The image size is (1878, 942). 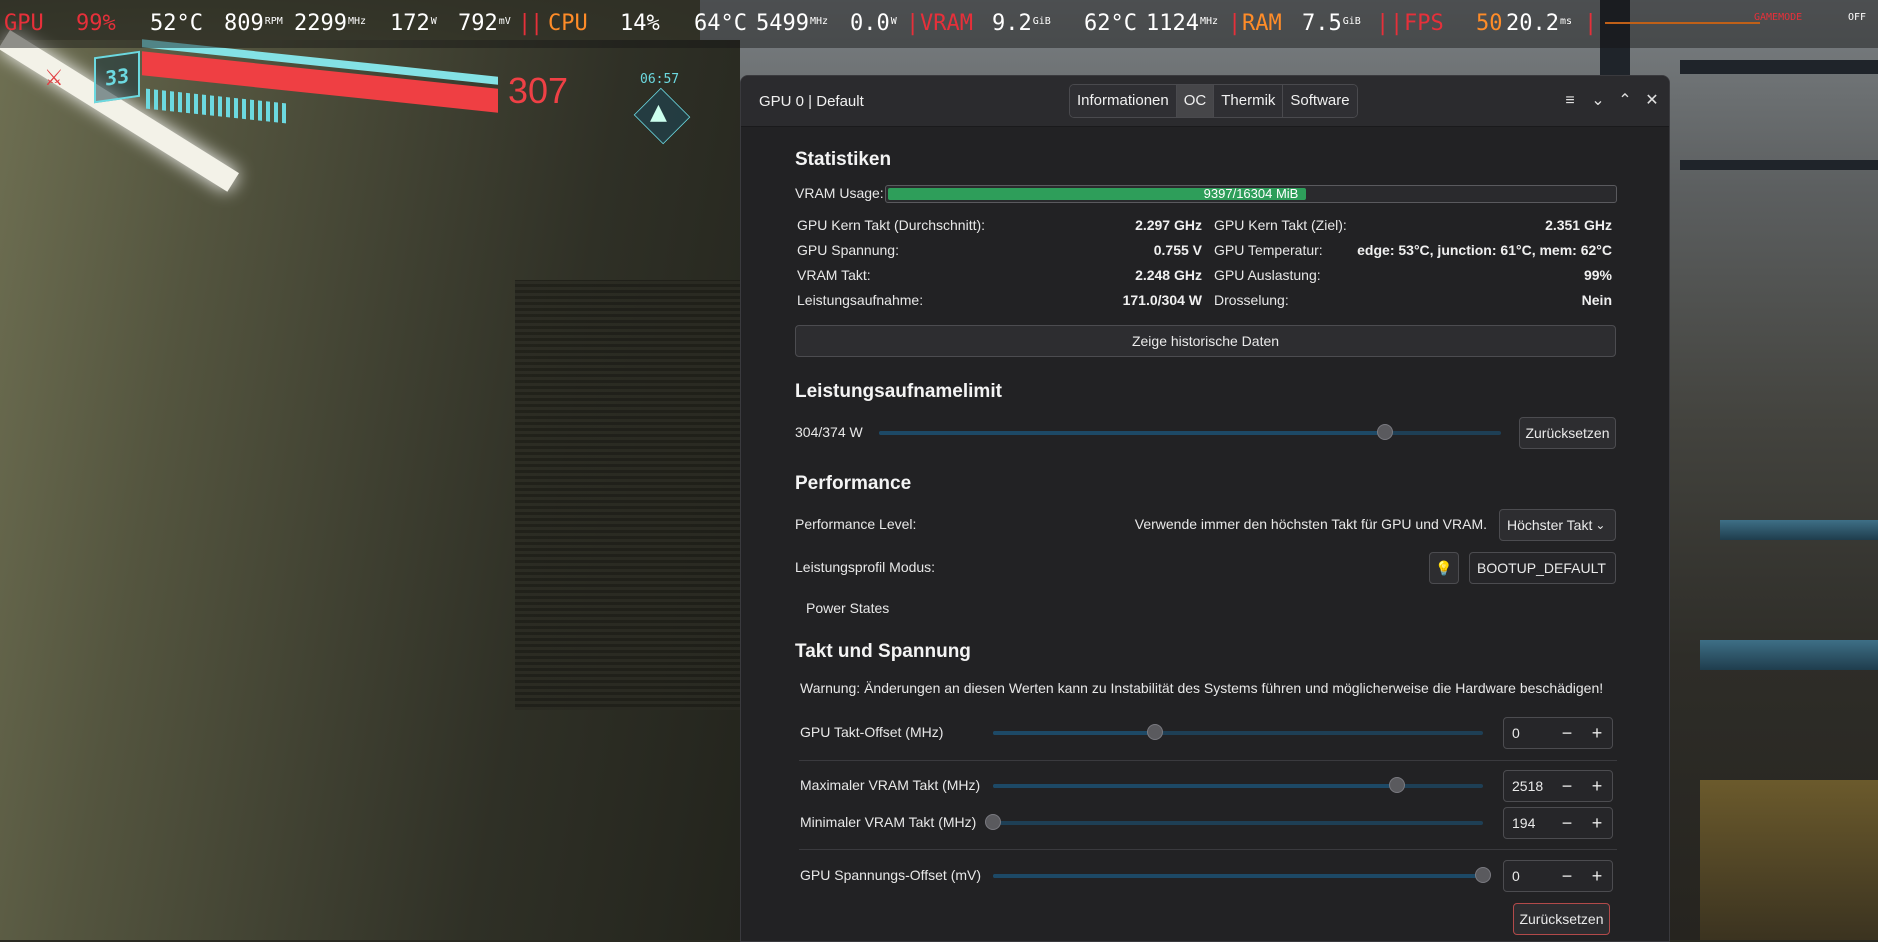 I want to click on gpu-clock-offset-stepper: 0 − +, so click(x=1558, y=733).